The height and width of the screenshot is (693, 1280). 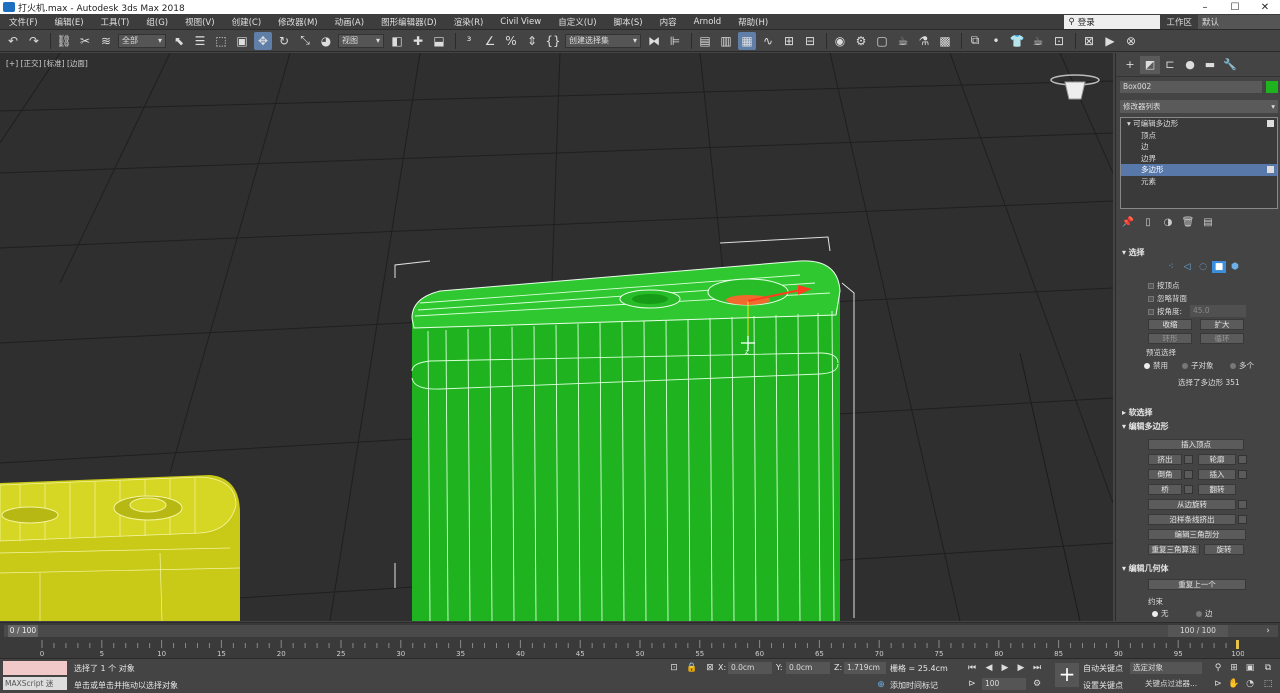 I want to click on make-unique-icon: ◑, so click(x=1168, y=222).